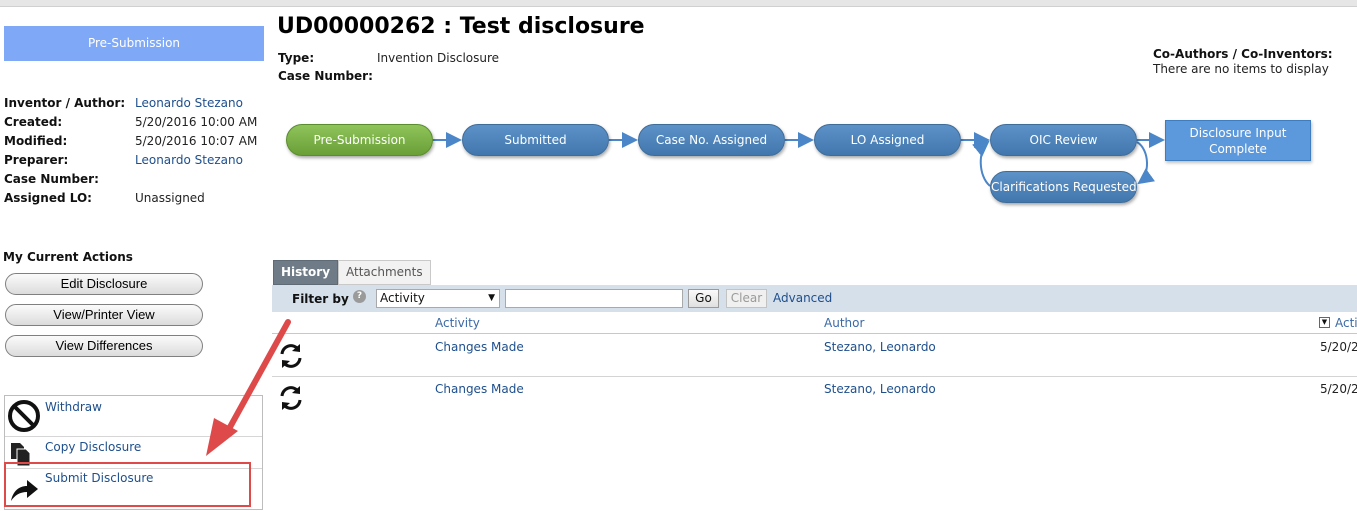  I want to click on help-icon: ?, so click(359, 296).